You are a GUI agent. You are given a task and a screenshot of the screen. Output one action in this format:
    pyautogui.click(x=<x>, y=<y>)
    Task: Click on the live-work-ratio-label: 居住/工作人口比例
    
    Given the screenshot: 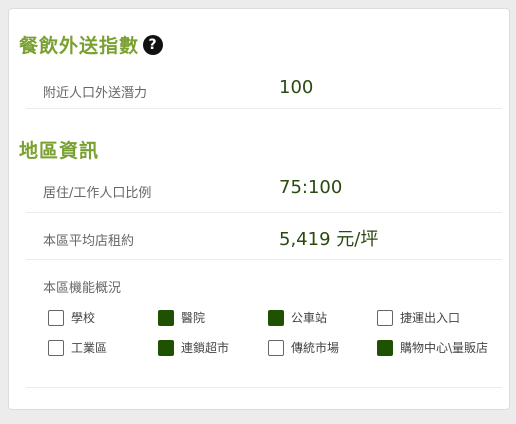 What is the action you would take?
    pyautogui.click(x=97, y=193)
    